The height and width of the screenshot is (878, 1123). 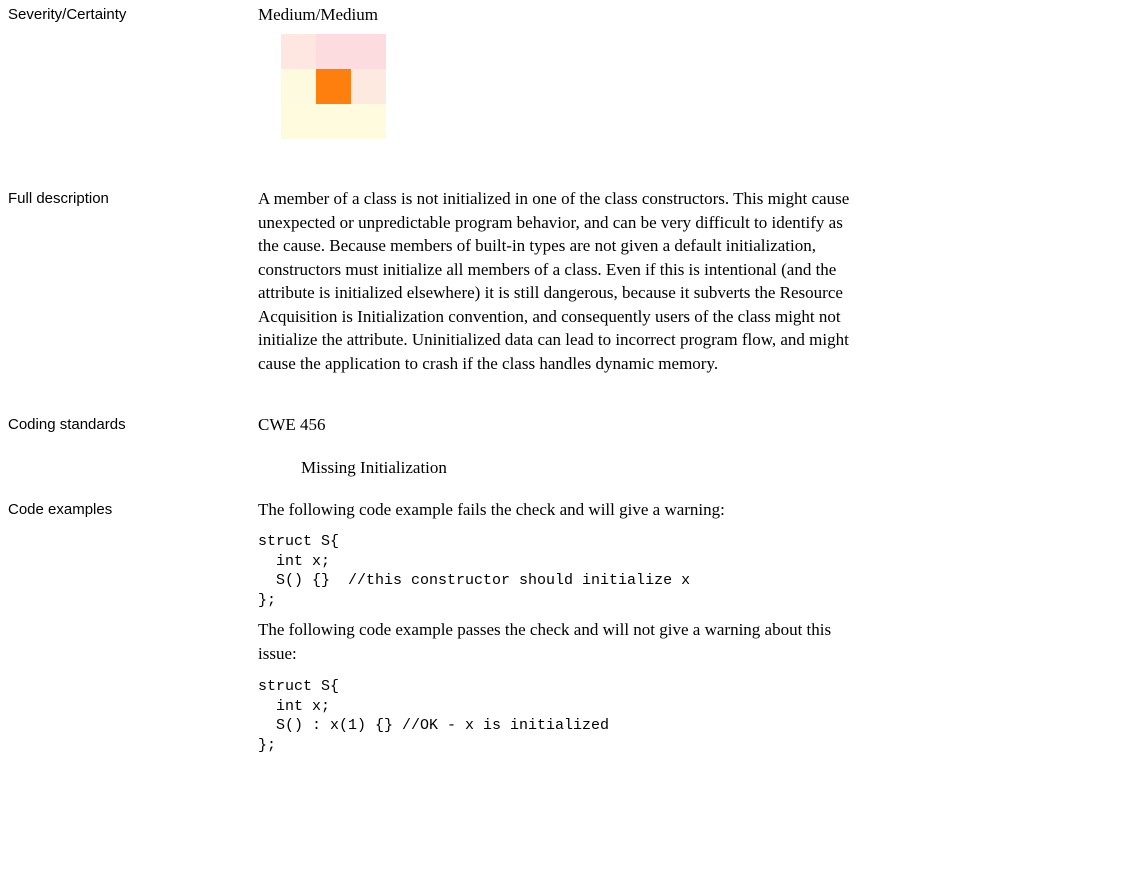 I want to click on matrix-cell-selected, so click(x=333, y=86).